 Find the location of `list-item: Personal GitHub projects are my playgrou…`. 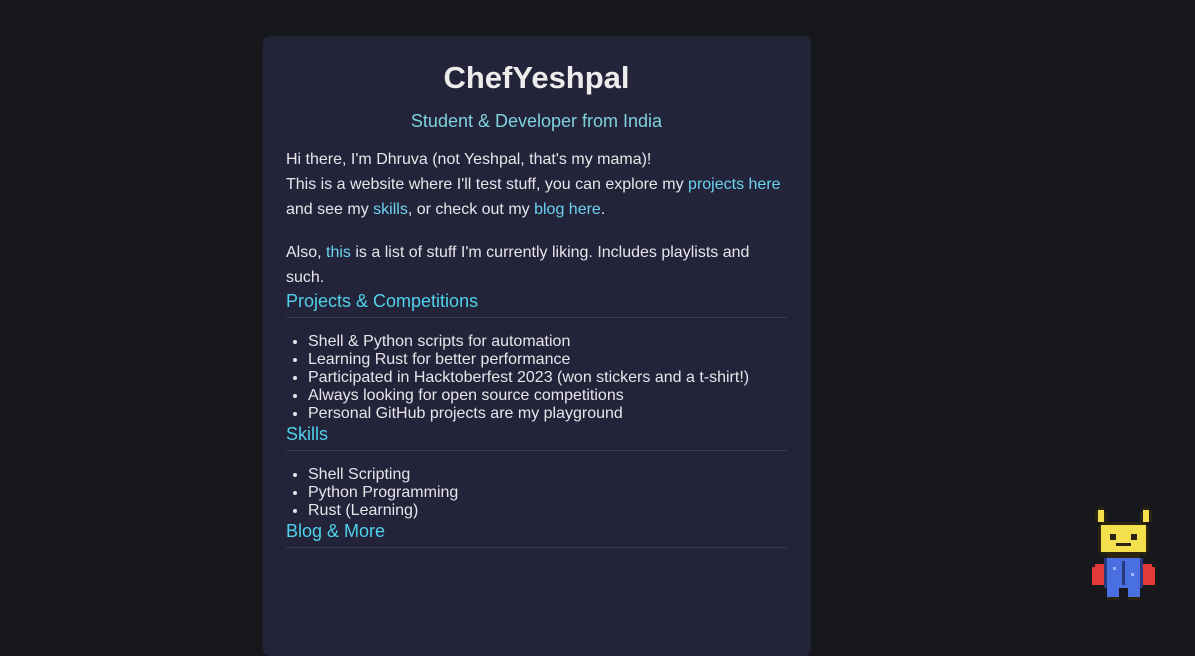

list-item: Personal GitHub projects are my playgrou… is located at coordinates (547, 414).